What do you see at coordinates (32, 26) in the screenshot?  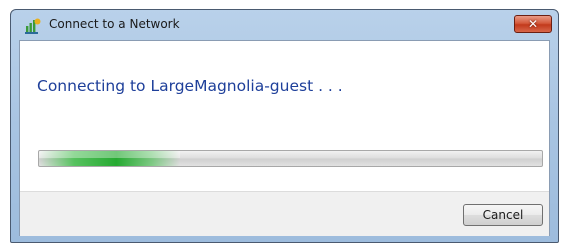 I see `network-icon` at bounding box center [32, 26].